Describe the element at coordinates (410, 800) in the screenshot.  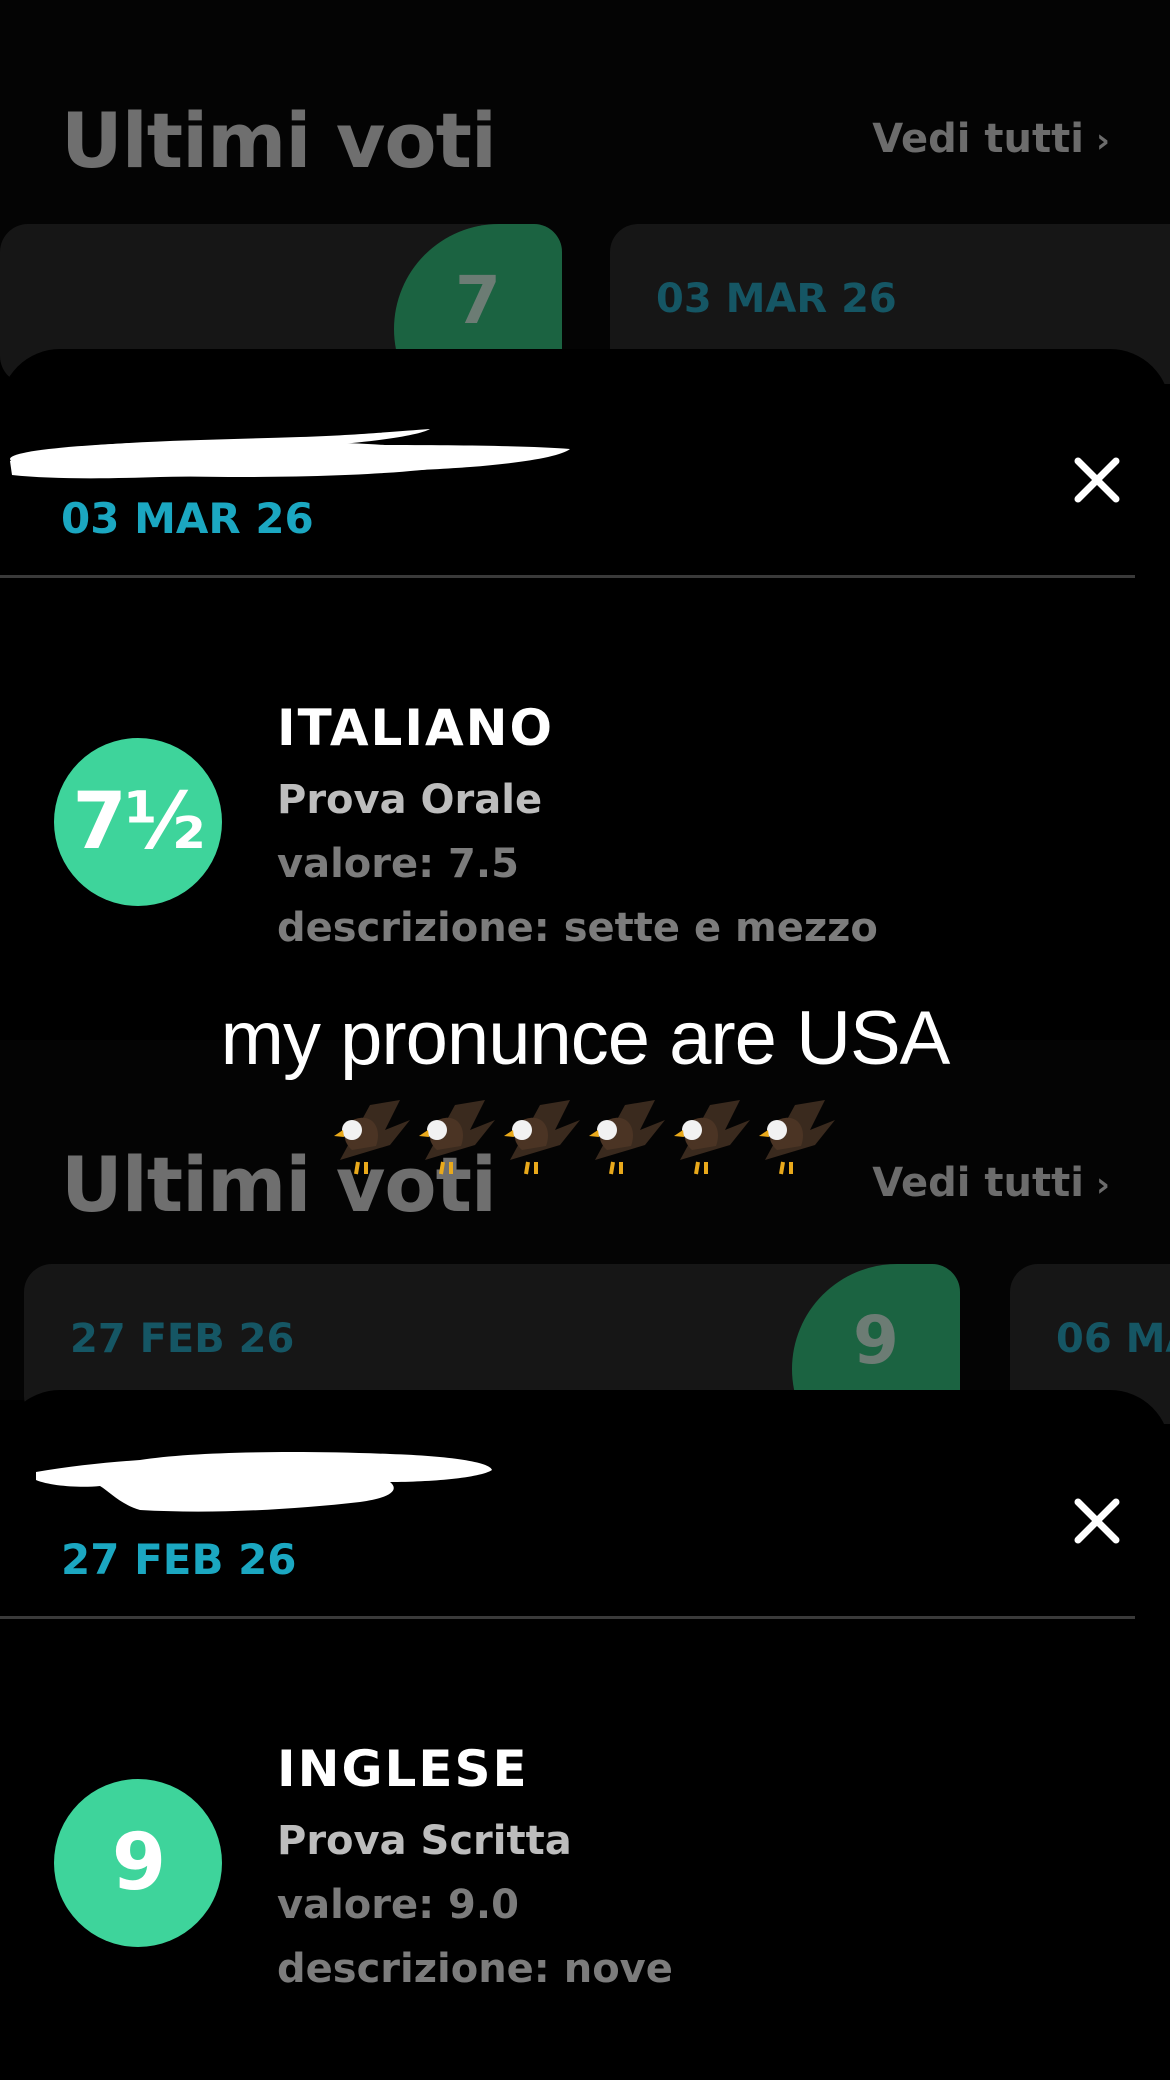
I see `grade-type: Prova Orale` at that location.